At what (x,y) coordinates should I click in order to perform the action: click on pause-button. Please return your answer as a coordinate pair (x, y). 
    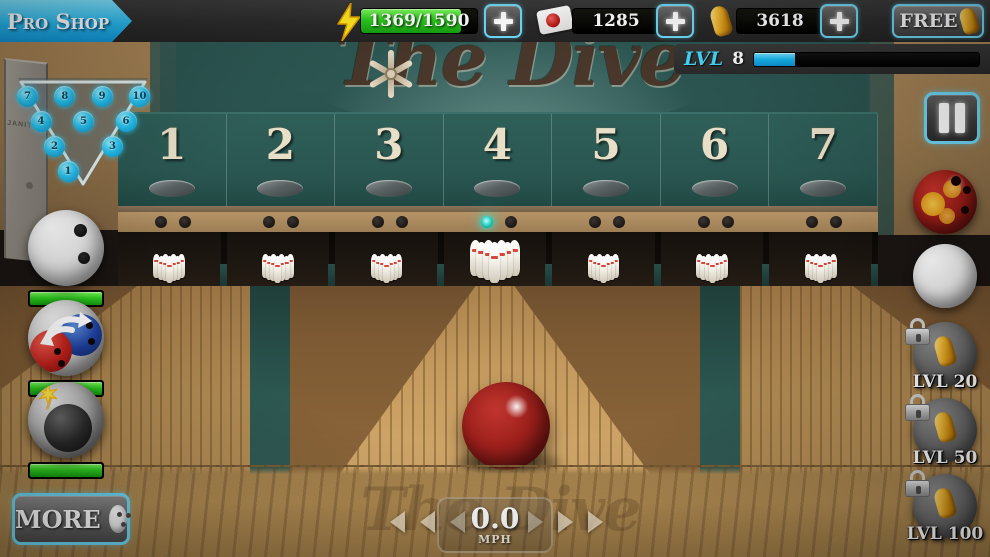
    Looking at the image, I should click on (952, 118).